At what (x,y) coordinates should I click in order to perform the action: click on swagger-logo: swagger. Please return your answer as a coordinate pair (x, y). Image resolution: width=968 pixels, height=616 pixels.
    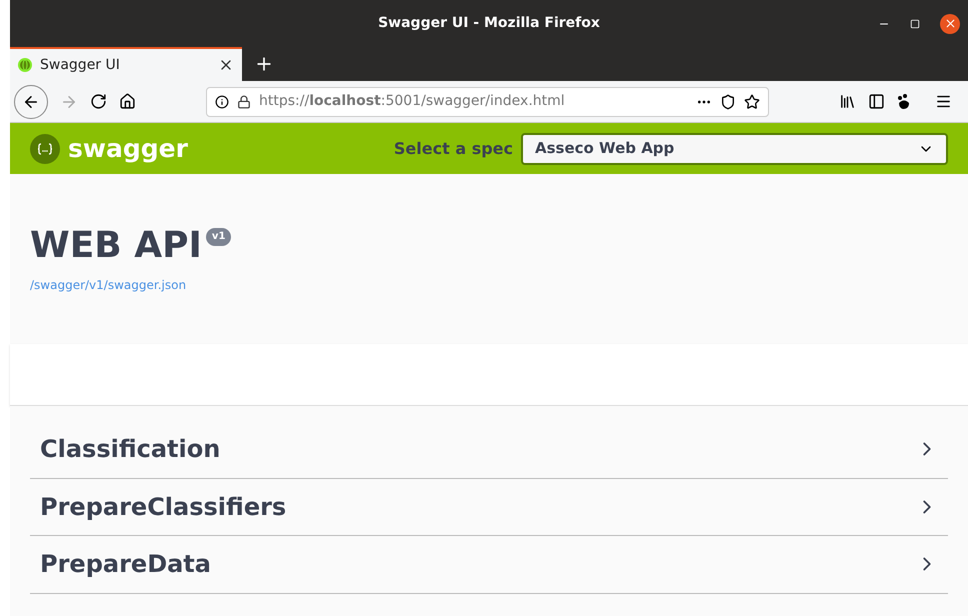
    Looking at the image, I should click on (128, 148).